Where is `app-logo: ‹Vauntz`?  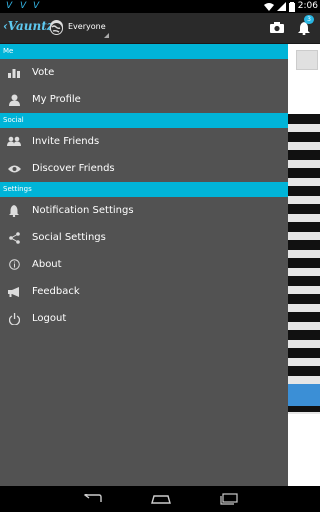 app-logo: ‹Vauntz is located at coordinates (28, 26).